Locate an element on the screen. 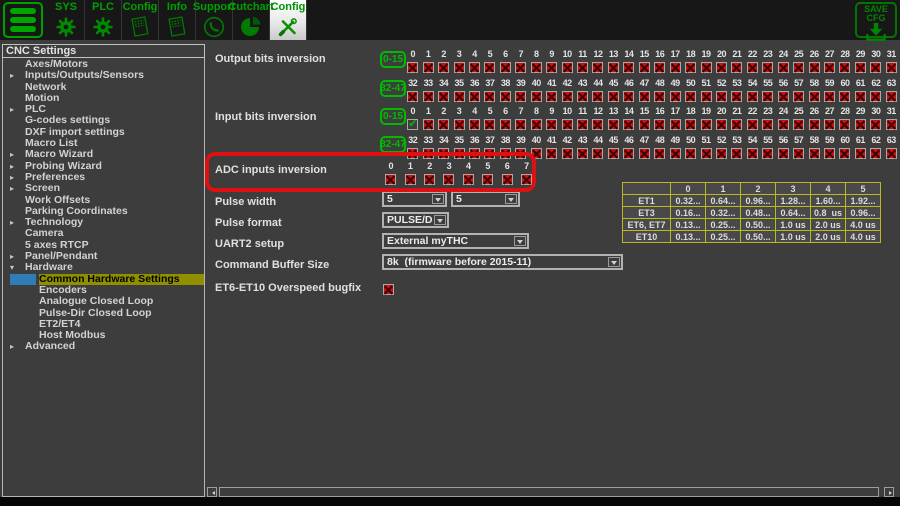 This screenshot has width=900, height=506. command-buffer-size-dropdown: 8k (firmware before 2015-11) is located at coordinates (502, 262).